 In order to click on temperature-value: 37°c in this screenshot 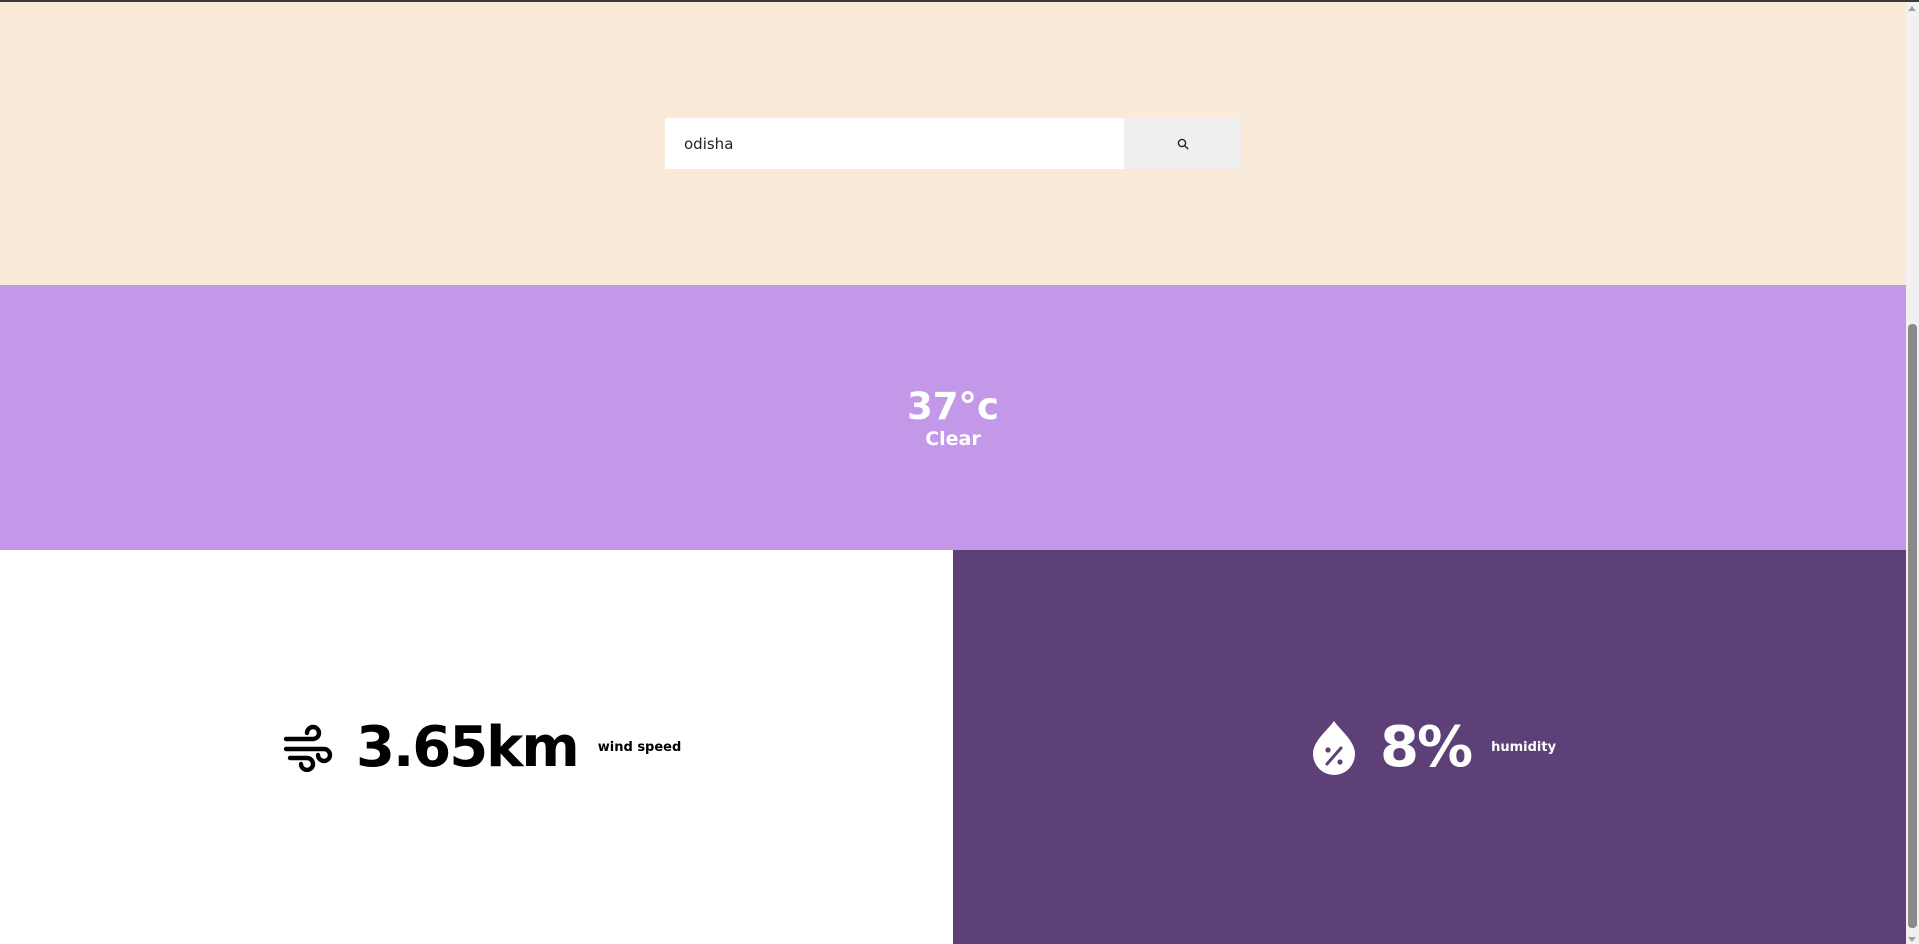, I will do `click(953, 406)`.